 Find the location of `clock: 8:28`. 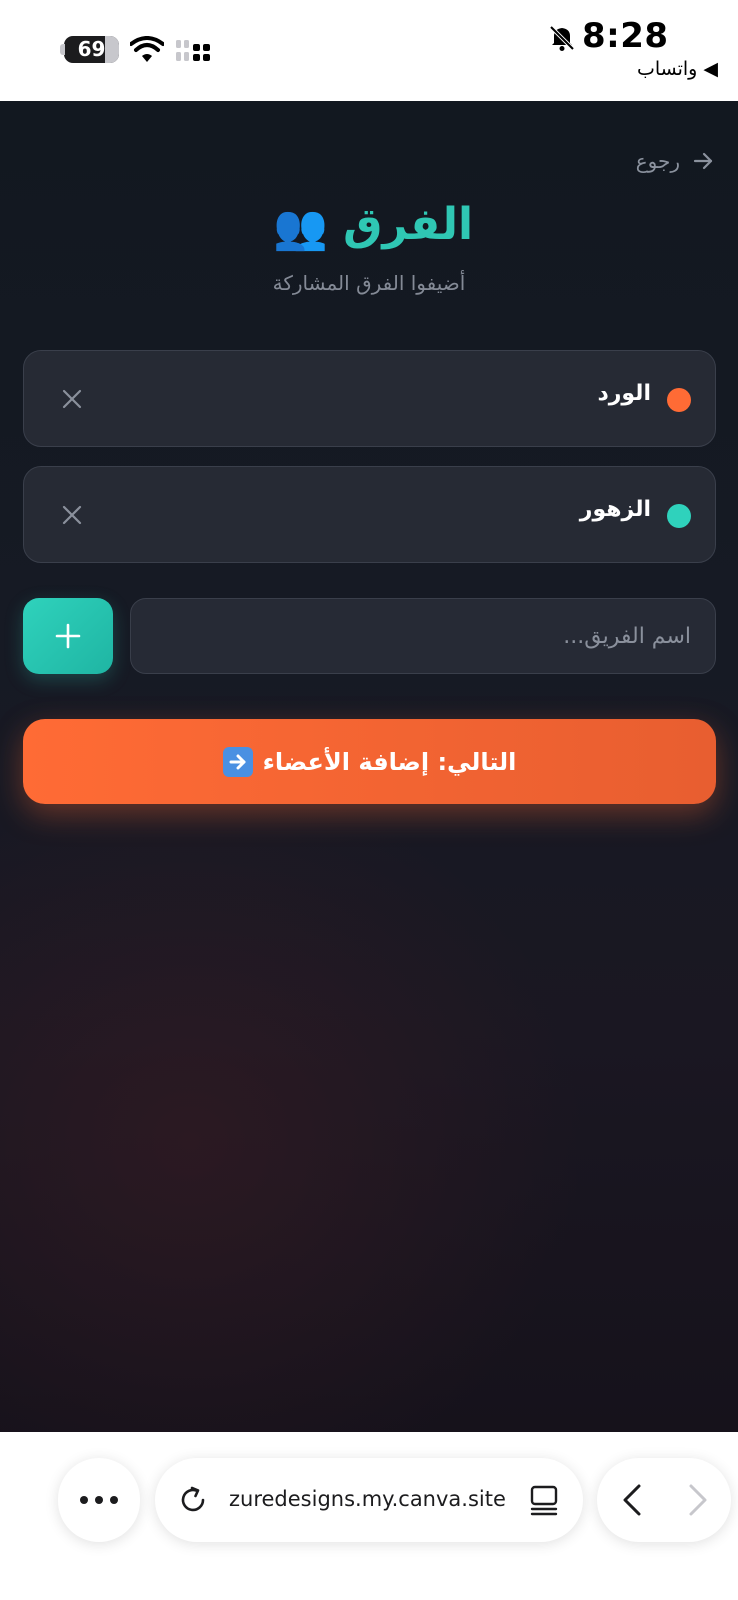

clock: 8:28 is located at coordinates (625, 36).